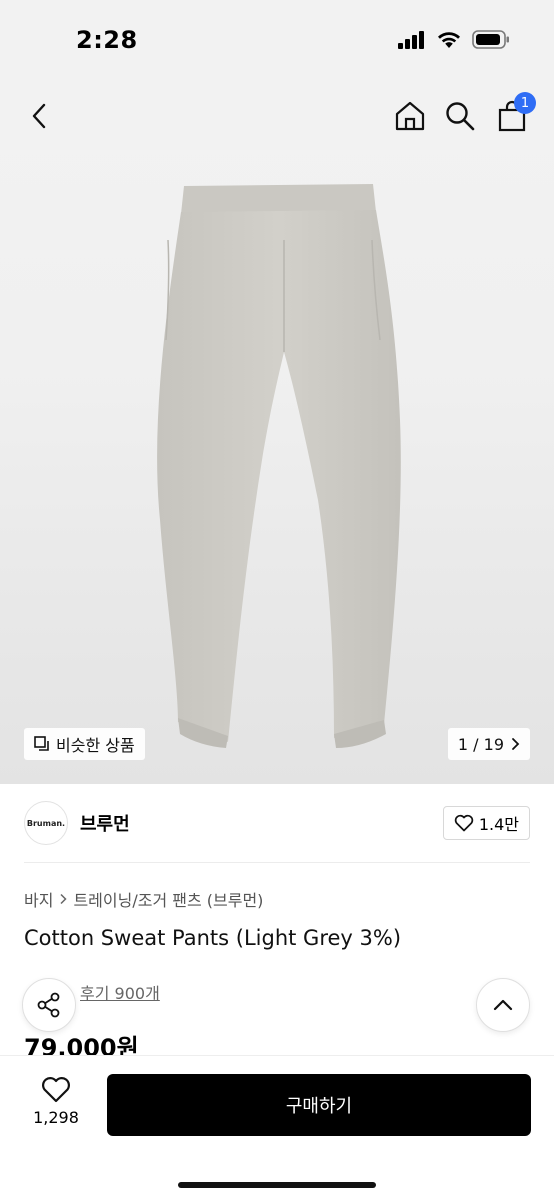  I want to click on brand-name: 브루먼, so click(105, 823).